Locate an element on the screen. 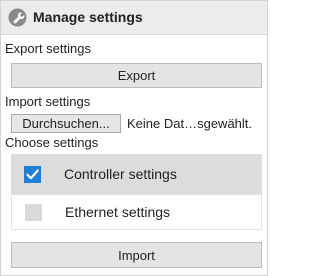 The width and height of the screenshot is (320, 276). option-ethernet-settings: Ethernet settings is located at coordinates (136, 212).